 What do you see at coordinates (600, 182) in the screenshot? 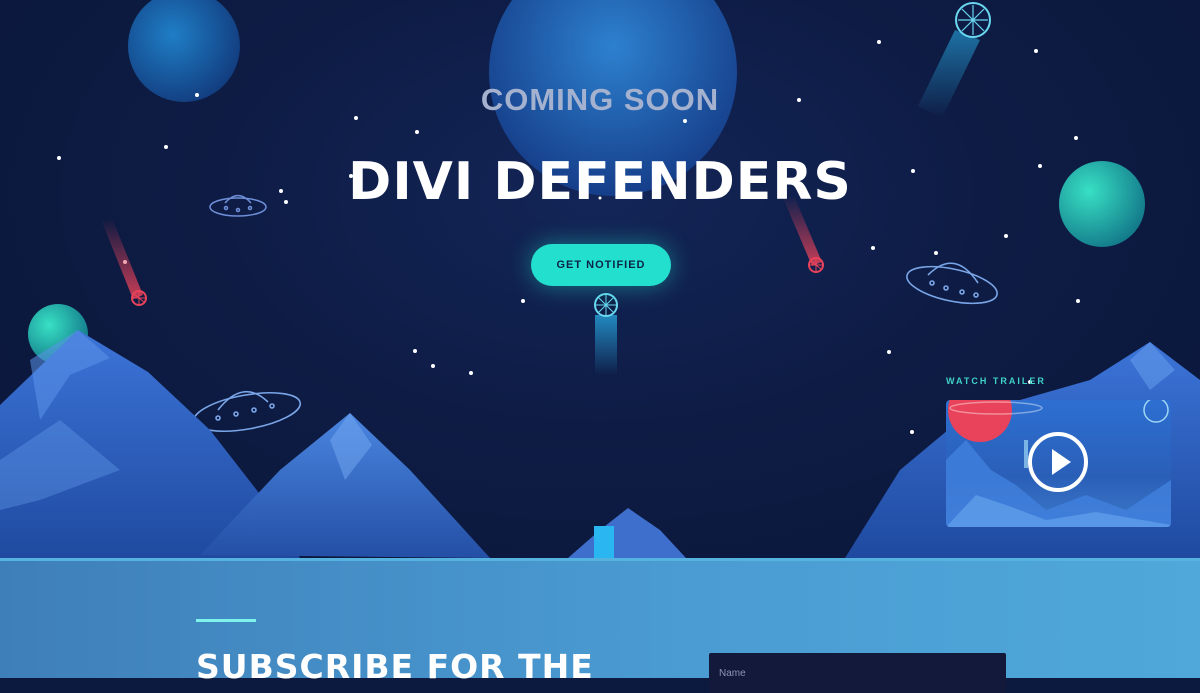
I see `page-title: DIVI DEFENDERS` at bounding box center [600, 182].